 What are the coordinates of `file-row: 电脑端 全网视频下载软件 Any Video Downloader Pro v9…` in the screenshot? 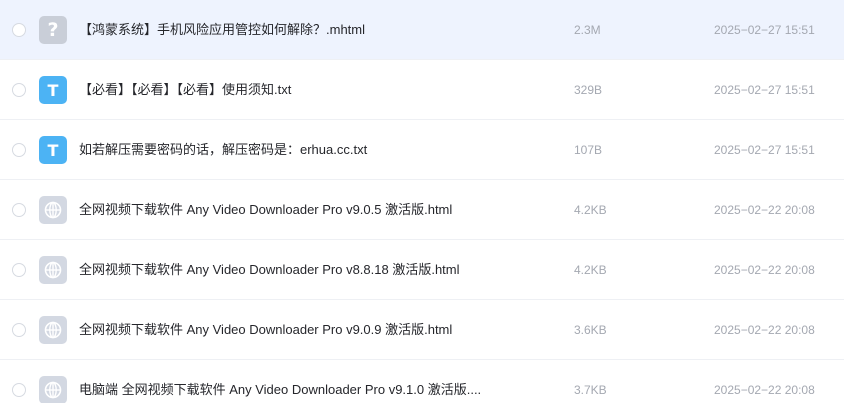 It's located at (422, 381).